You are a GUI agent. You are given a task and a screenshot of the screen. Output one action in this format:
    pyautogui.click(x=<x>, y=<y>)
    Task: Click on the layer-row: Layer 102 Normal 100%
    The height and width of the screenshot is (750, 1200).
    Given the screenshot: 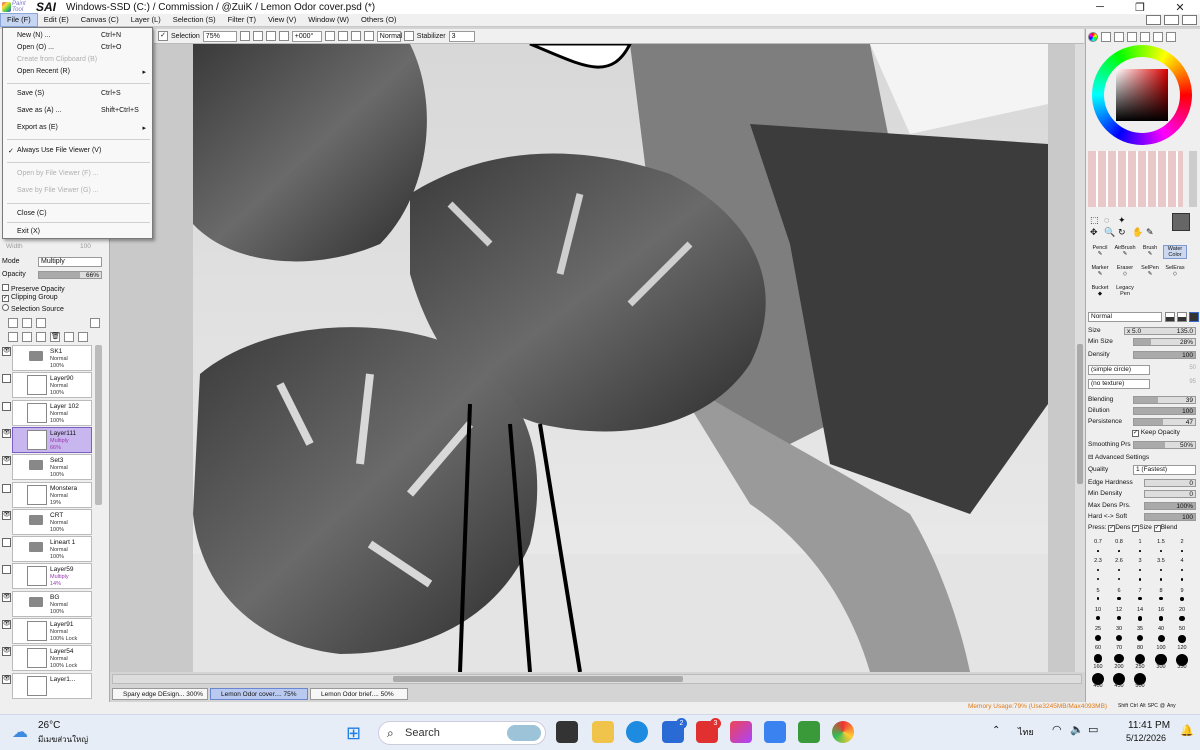 What is the action you would take?
    pyautogui.click(x=47, y=412)
    